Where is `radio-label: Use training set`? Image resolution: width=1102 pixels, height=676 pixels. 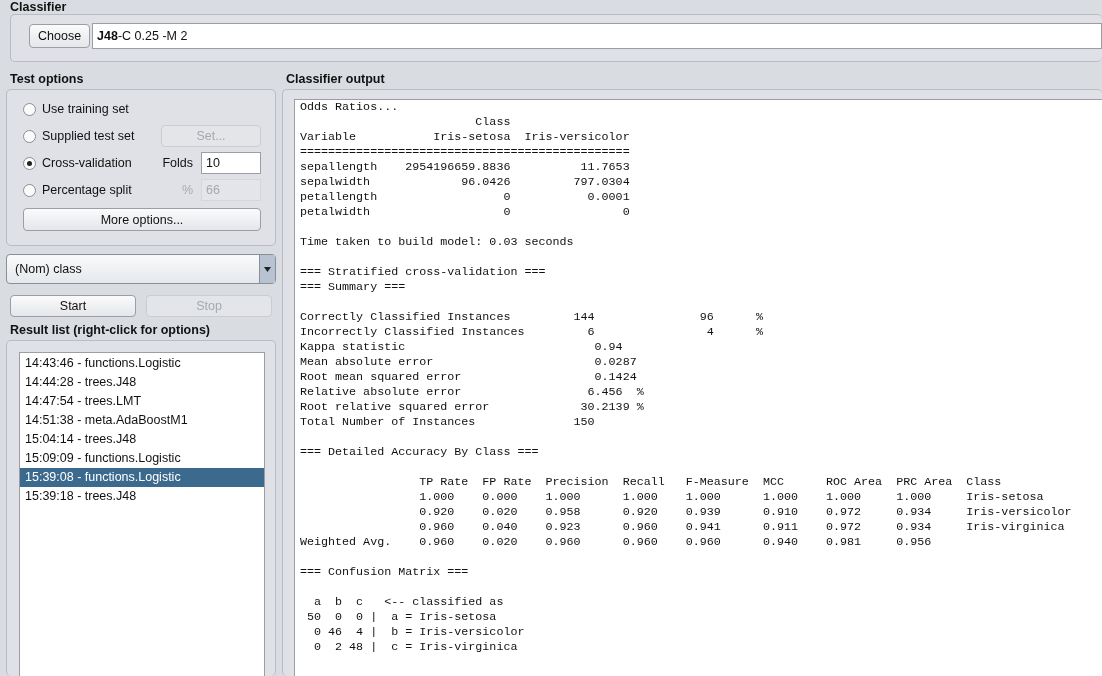 radio-label: Use training set is located at coordinates (86, 109).